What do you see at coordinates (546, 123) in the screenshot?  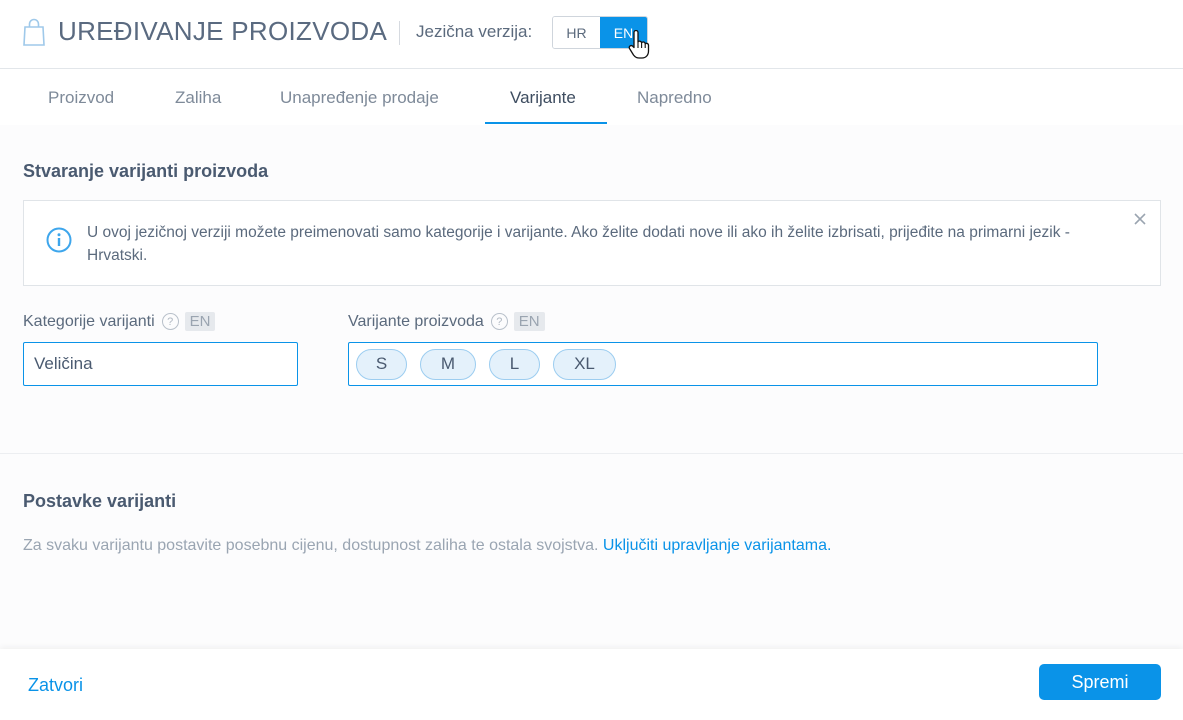 I see `active-tab-indicator` at bounding box center [546, 123].